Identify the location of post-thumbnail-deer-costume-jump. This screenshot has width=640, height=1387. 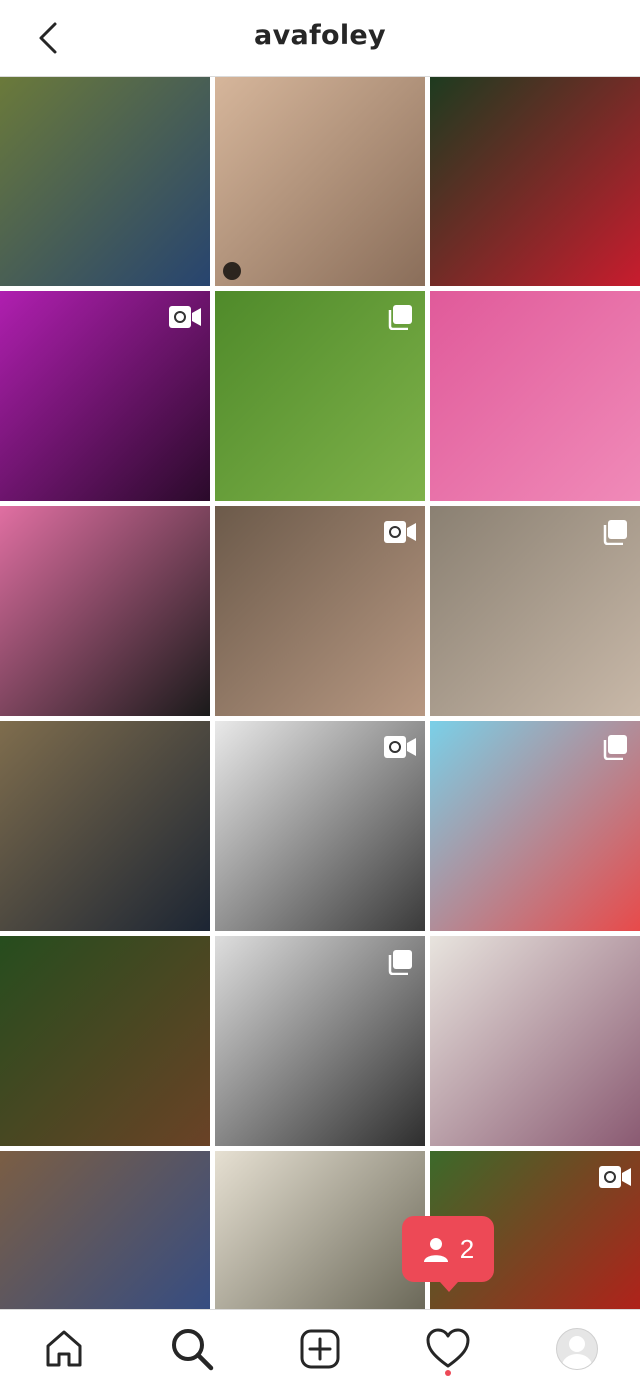
(105, 1041).